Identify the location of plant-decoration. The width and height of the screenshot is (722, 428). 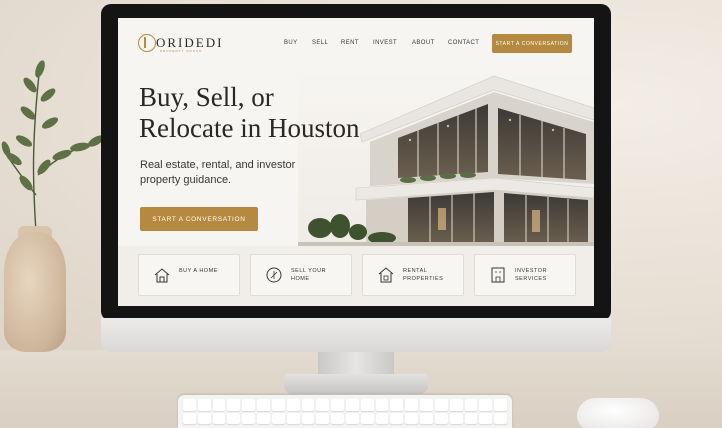
(53, 147).